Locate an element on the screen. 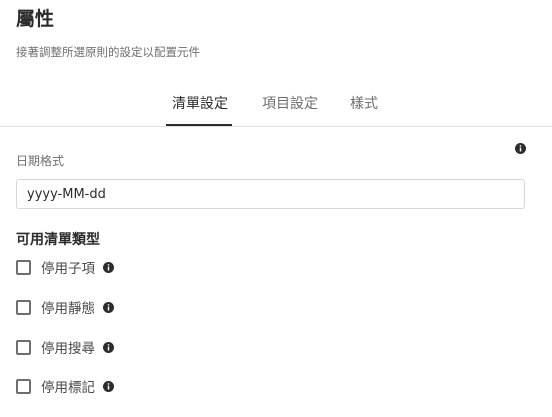  disable-tags-option: 停用標記 is located at coordinates (65, 386).